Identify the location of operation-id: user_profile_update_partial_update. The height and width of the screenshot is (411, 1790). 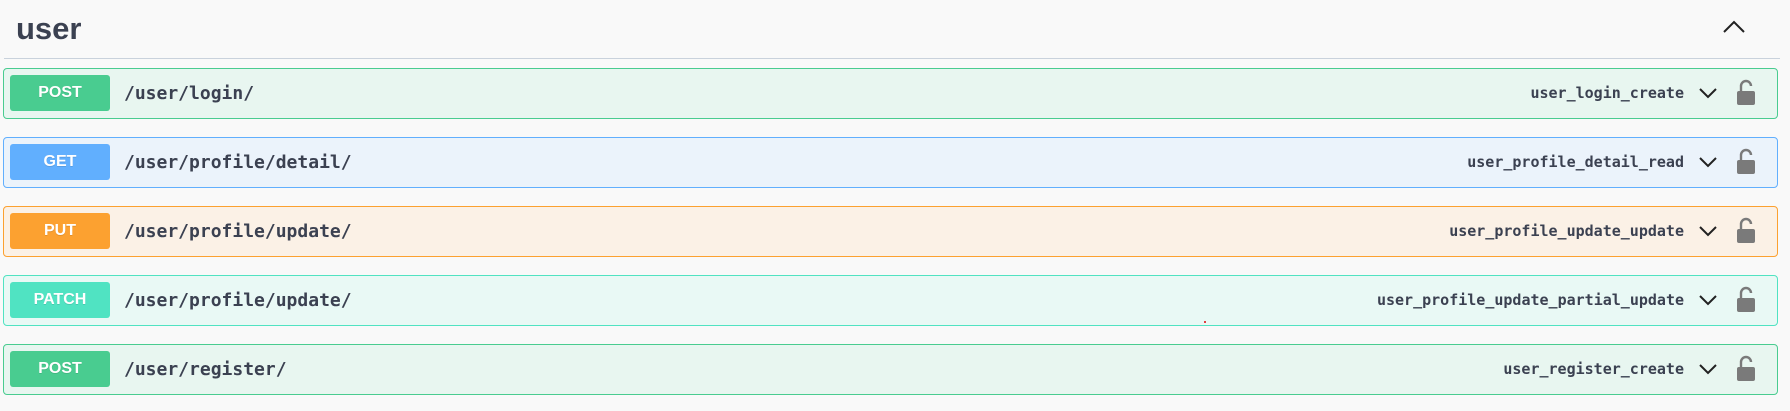
(1530, 300).